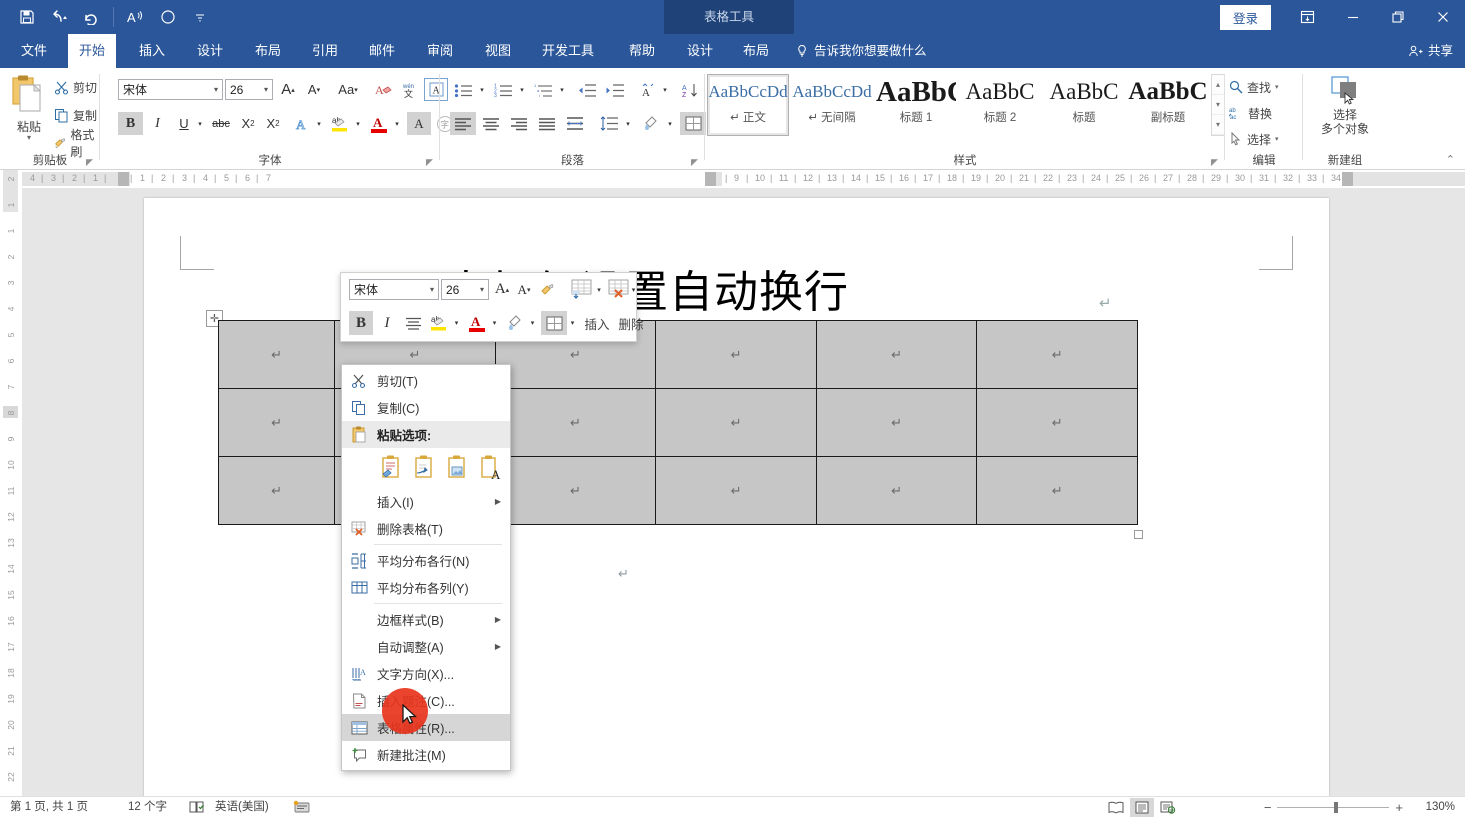 The image size is (1465, 817). Describe the element at coordinates (554, 323) in the screenshot. I see `mini-borders-button` at that location.